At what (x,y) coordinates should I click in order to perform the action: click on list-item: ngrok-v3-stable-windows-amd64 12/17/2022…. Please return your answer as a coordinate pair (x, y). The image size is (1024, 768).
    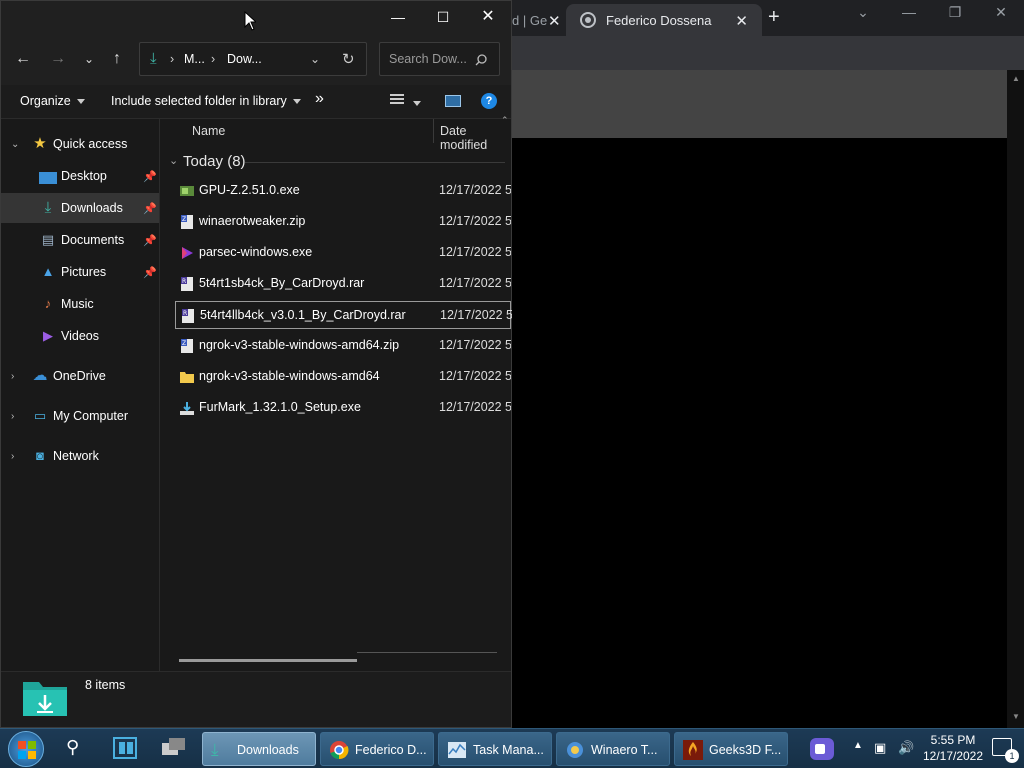
    Looking at the image, I should click on (343, 377).